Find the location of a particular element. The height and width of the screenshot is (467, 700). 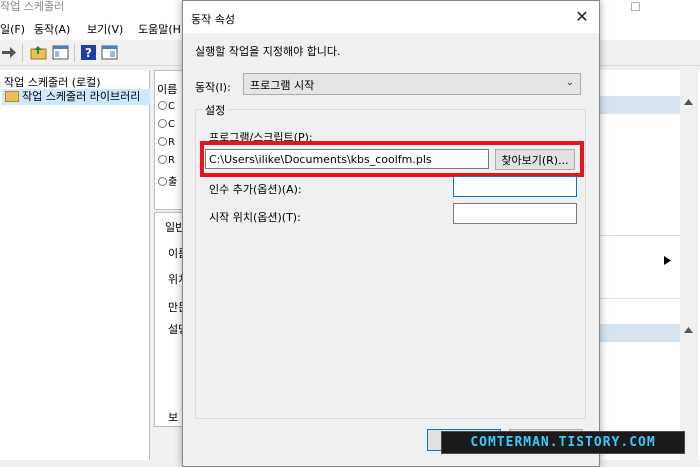

settings-legend: 설정 is located at coordinates (215, 110).